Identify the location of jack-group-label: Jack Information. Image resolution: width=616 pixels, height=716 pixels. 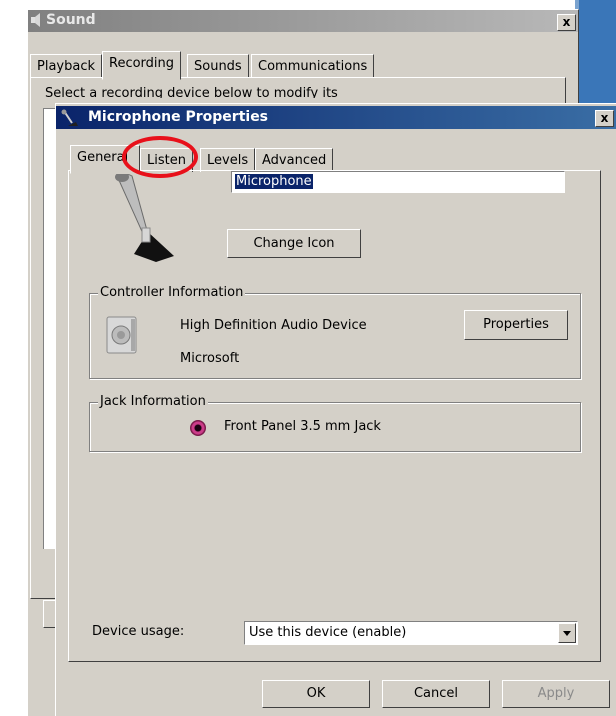
(153, 401).